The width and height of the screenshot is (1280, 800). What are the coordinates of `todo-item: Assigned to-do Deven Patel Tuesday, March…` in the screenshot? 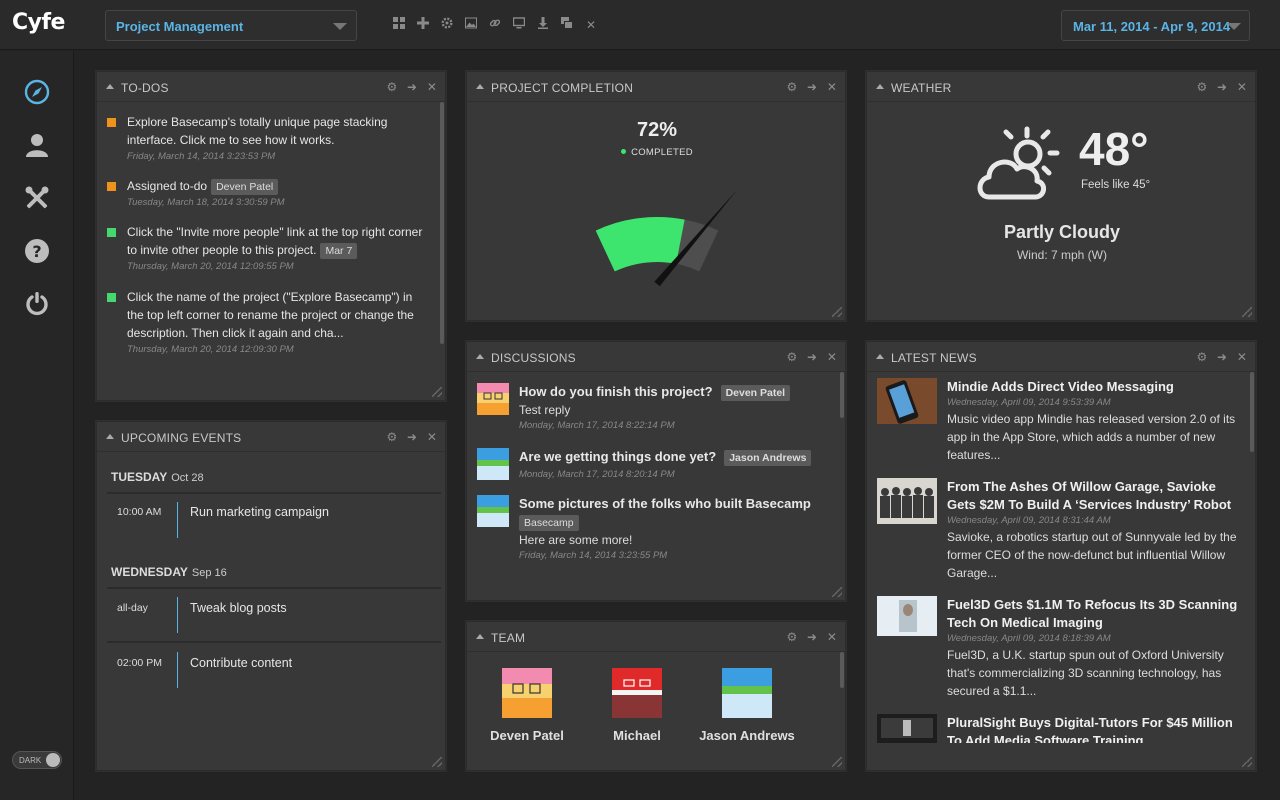 It's located at (267, 192).